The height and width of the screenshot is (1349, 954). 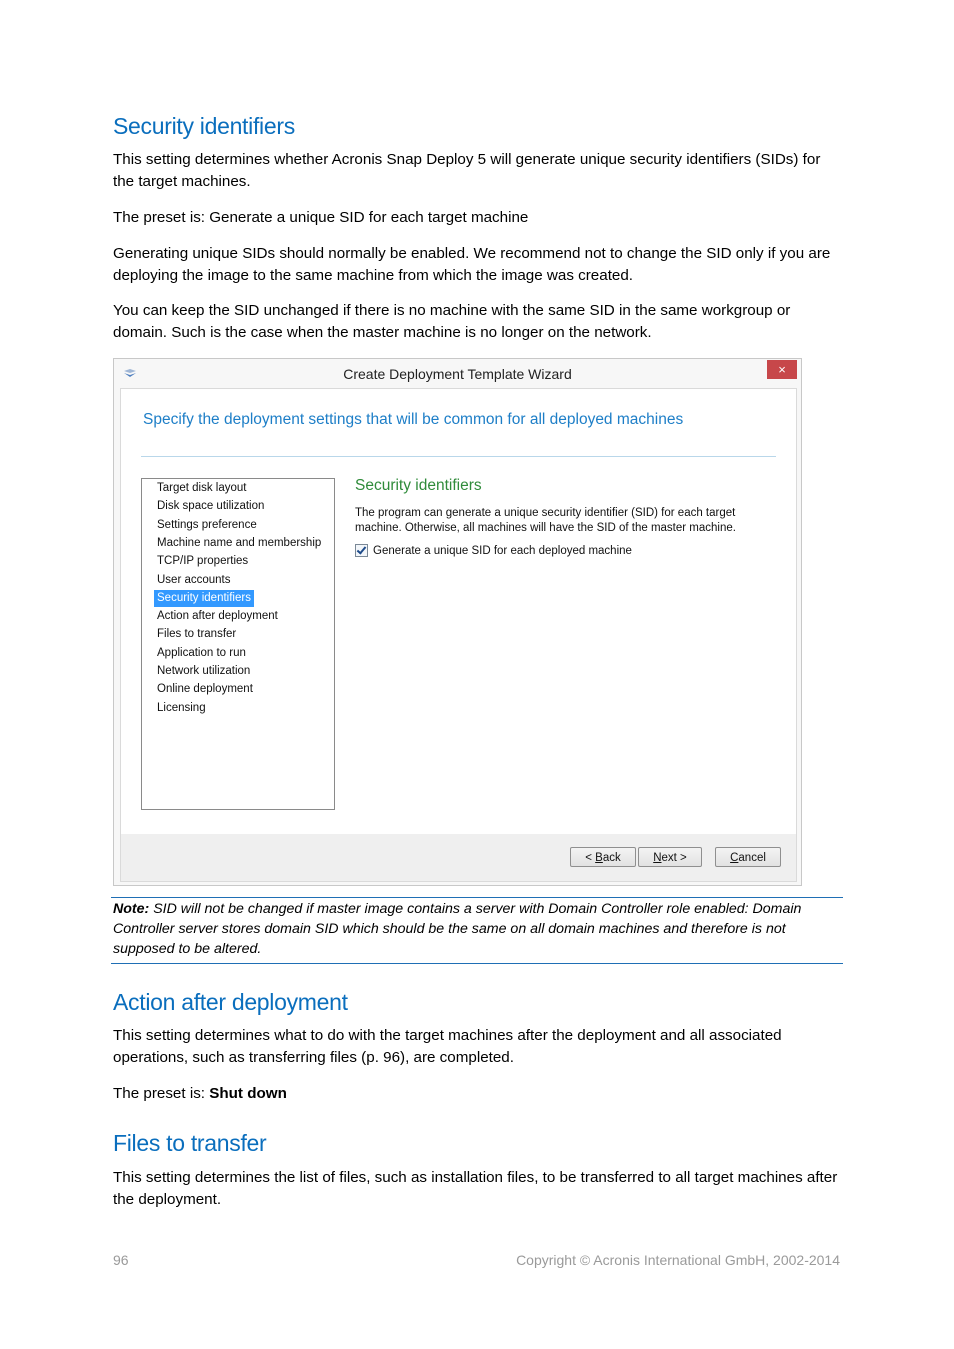 What do you see at coordinates (239, 543) in the screenshot?
I see `wizard-step-item: Machine name and membership` at bounding box center [239, 543].